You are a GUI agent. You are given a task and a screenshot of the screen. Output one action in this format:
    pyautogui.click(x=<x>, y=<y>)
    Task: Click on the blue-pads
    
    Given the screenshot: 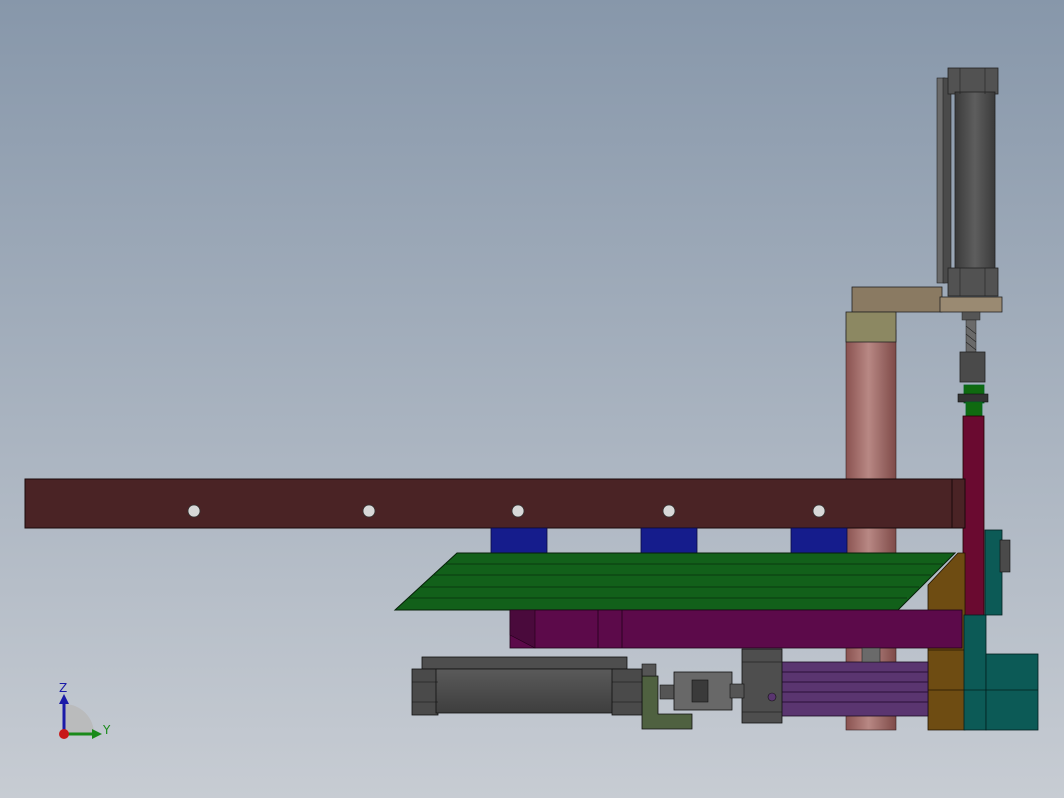 What is the action you would take?
    pyautogui.click(x=669, y=540)
    